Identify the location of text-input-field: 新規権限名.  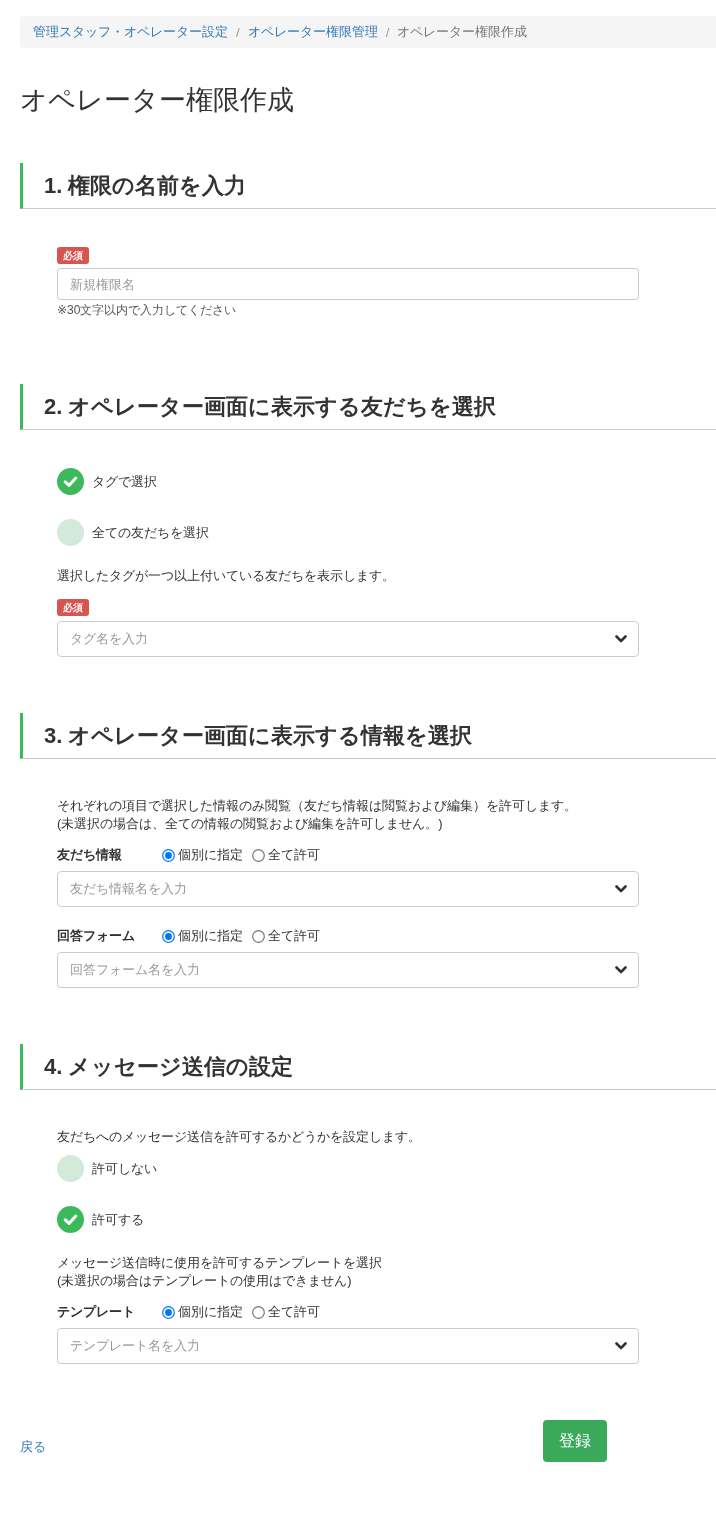
(348, 284).